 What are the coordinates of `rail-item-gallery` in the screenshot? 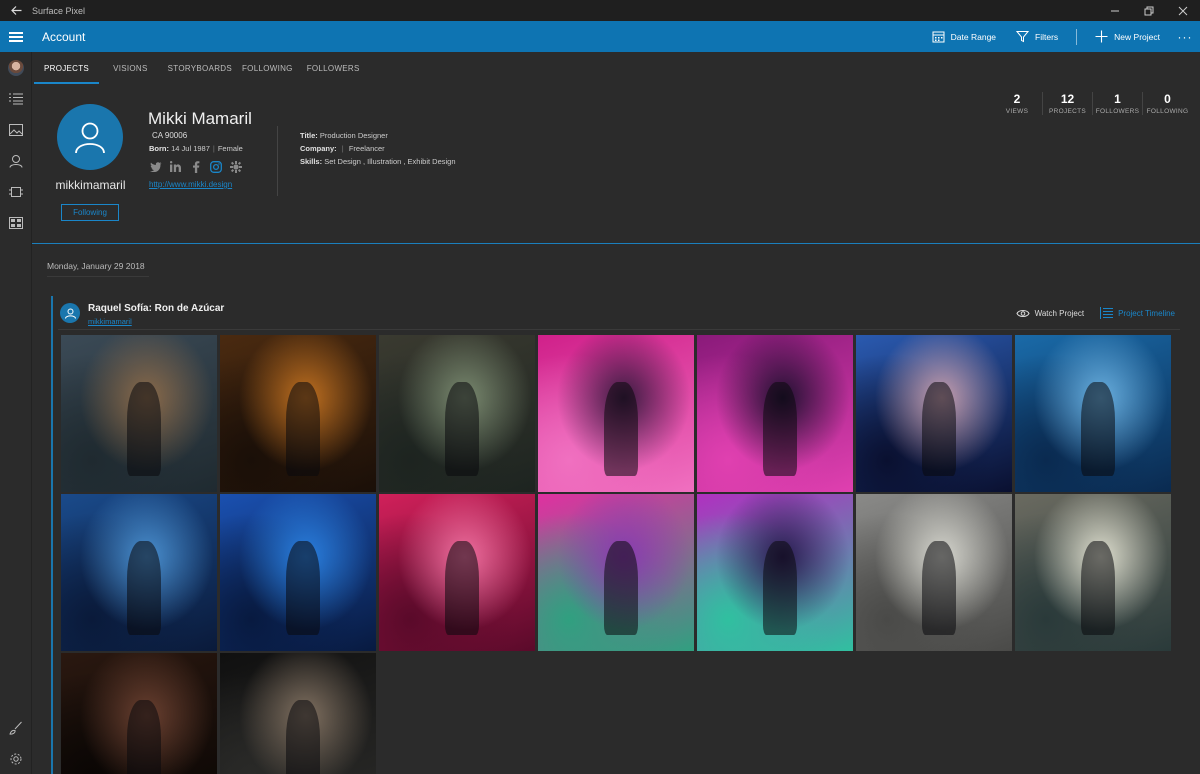 It's located at (16, 129).